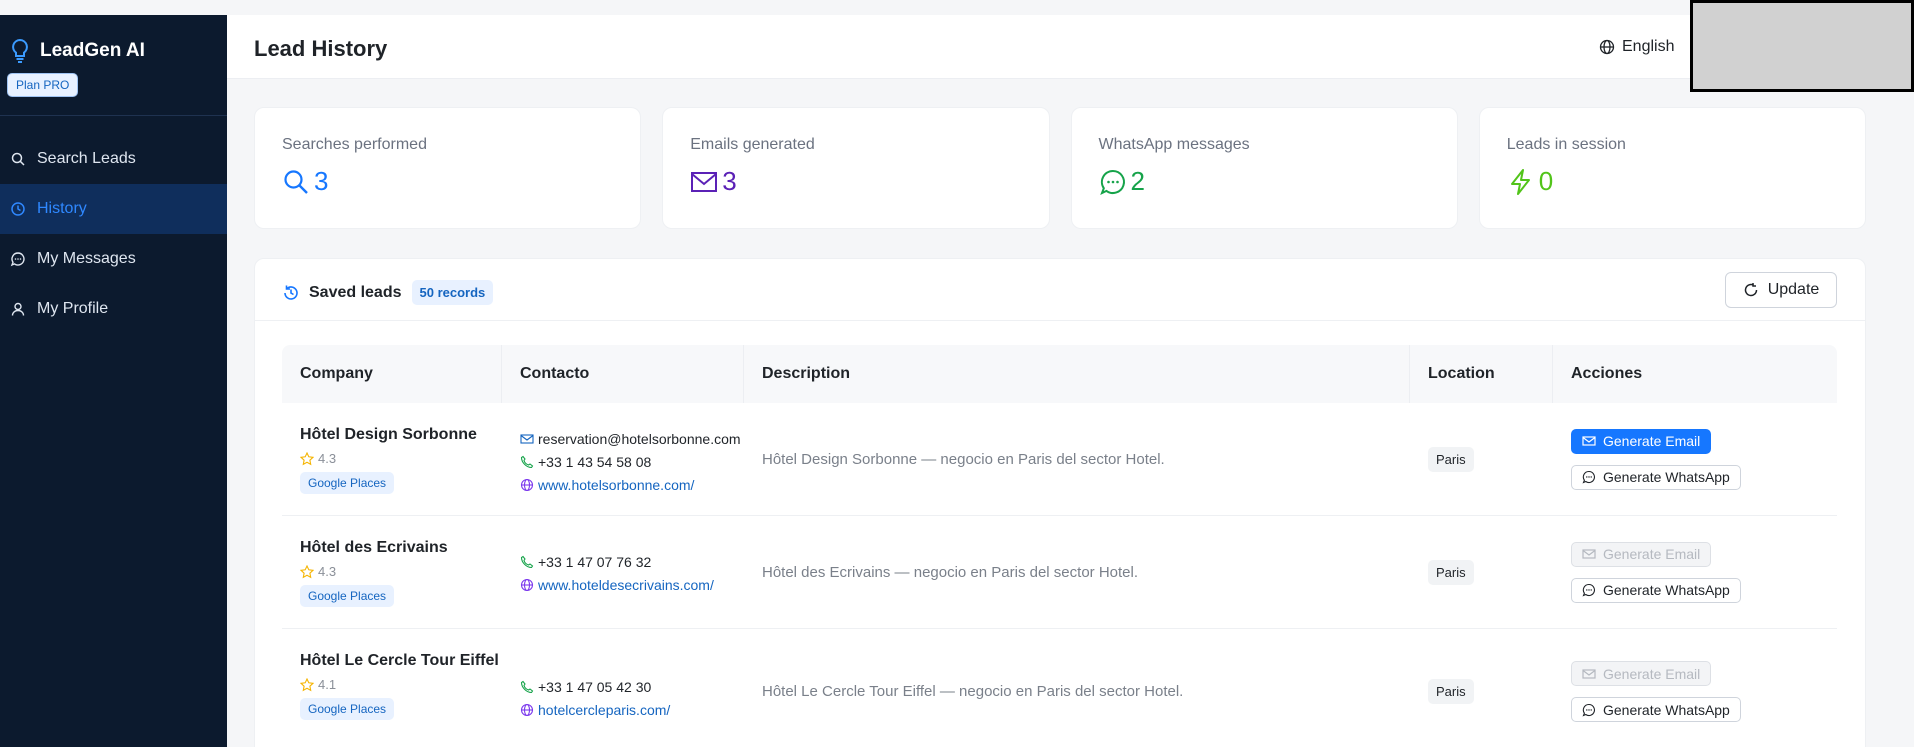  I want to click on sidebar-item-search-leads: Search Leads, so click(113, 159).